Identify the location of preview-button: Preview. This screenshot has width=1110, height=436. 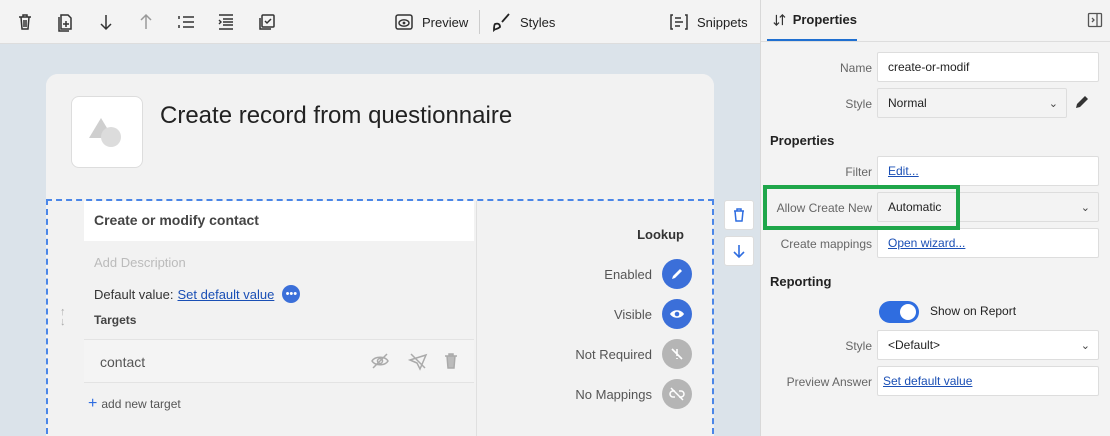
(431, 22).